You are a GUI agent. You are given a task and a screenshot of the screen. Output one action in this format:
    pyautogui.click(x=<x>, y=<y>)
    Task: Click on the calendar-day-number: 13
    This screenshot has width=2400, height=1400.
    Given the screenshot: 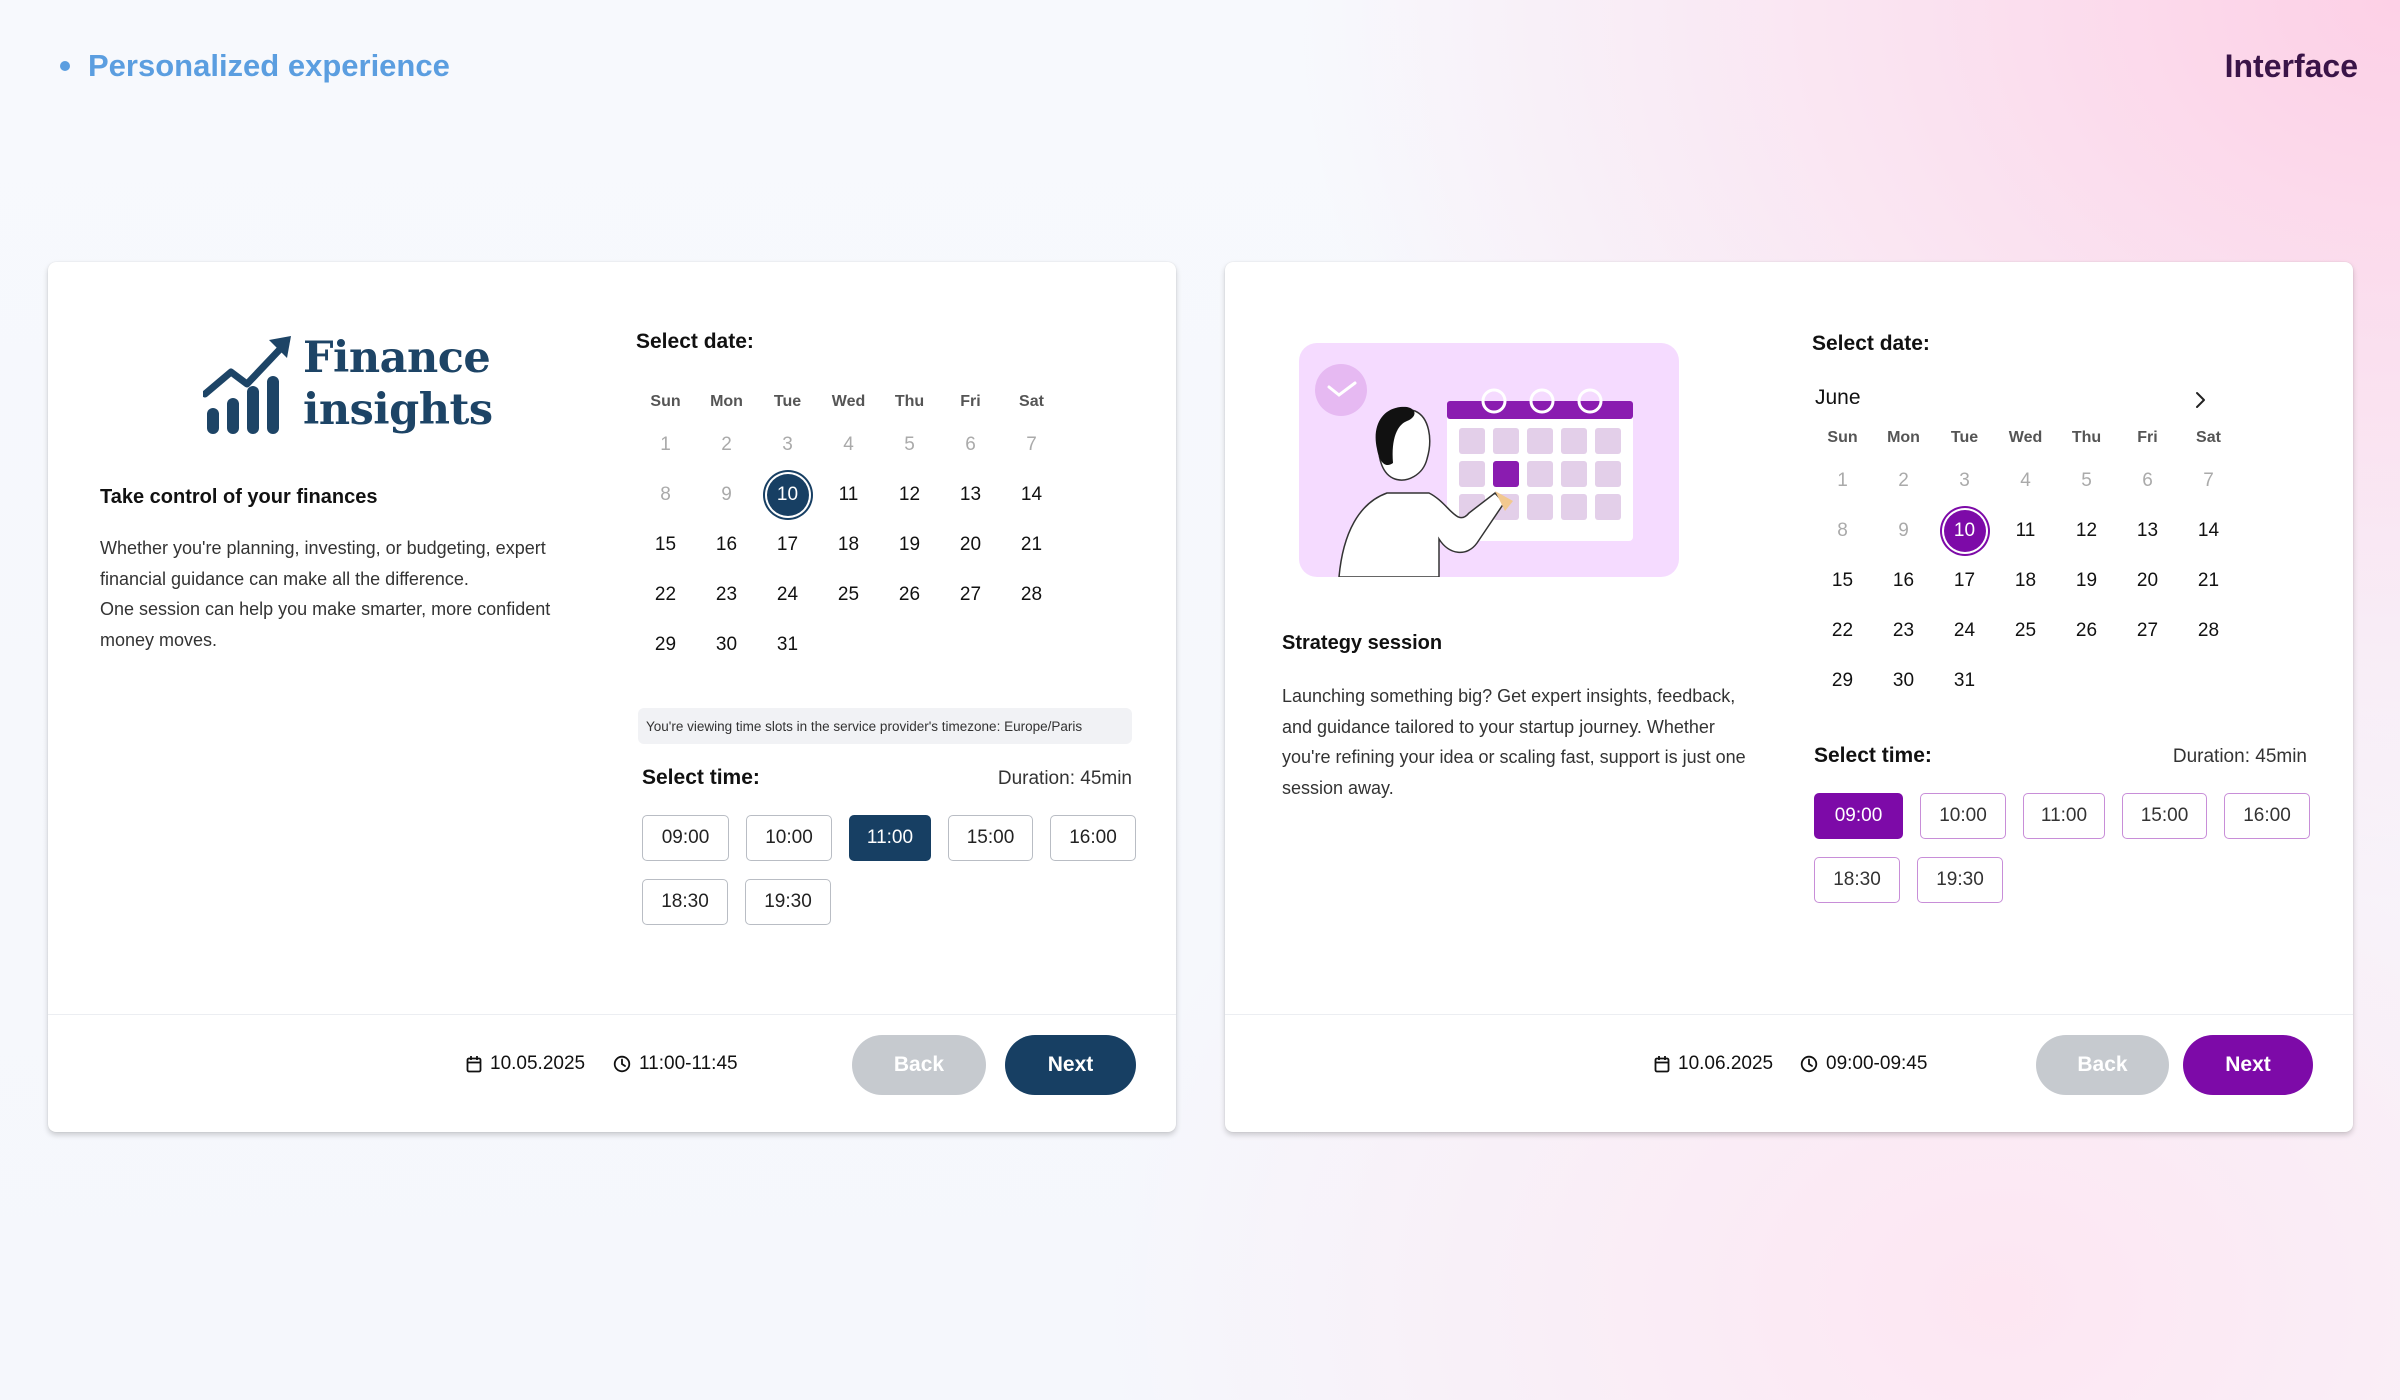 What is the action you would take?
    pyautogui.click(x=970, y=494)
    